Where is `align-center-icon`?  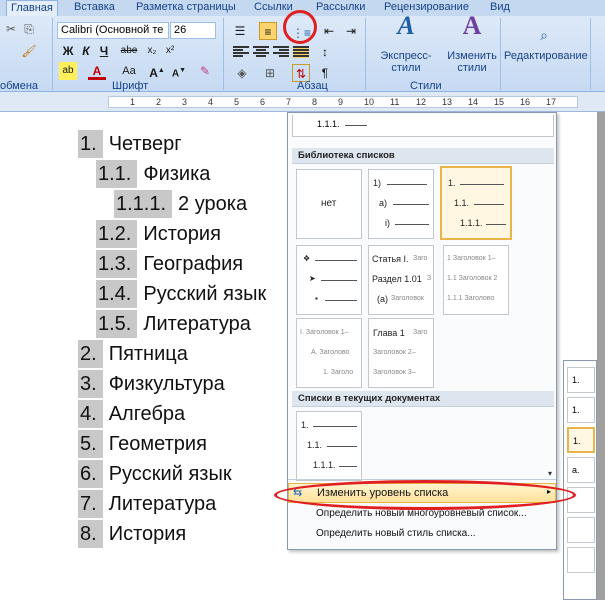 align-center-icon is located at coordinates (261, 52).